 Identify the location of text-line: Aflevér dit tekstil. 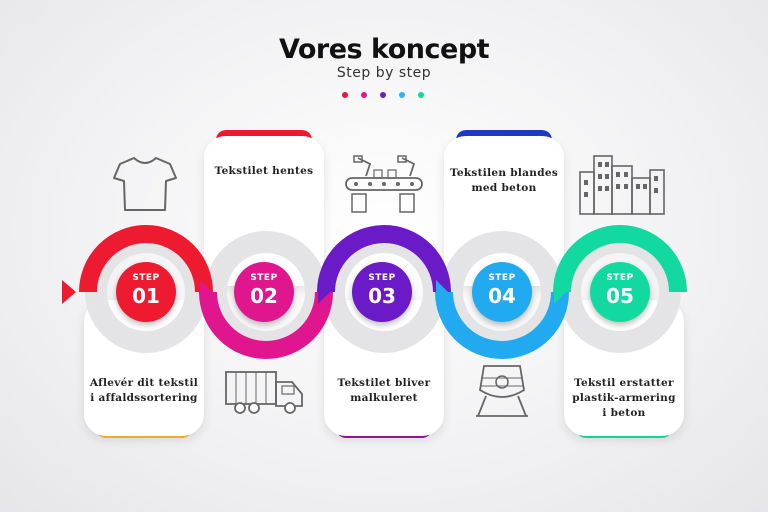
(144, 383).